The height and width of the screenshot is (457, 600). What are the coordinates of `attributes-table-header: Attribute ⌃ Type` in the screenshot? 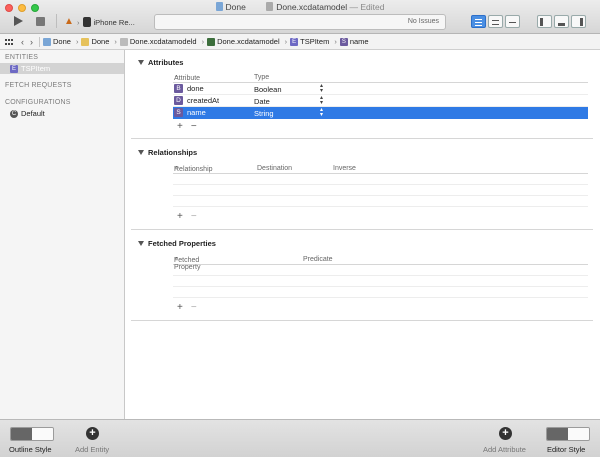 It's located at (380, 78).